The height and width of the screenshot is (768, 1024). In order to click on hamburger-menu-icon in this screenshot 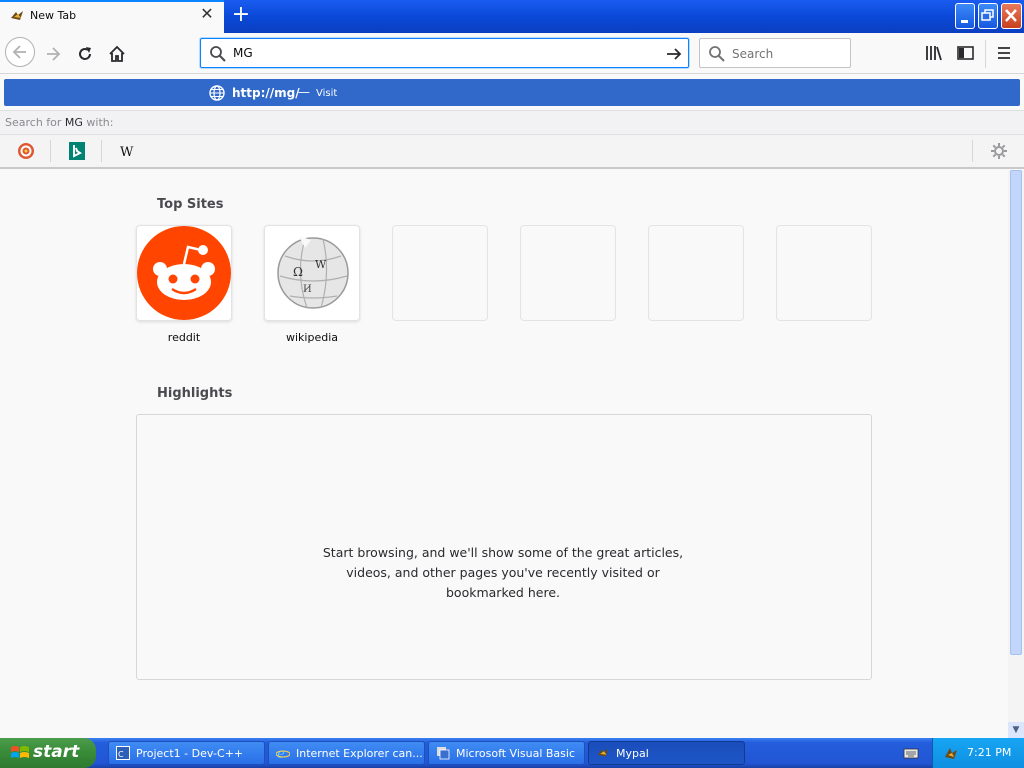, I will do `click(1004, 53)`.